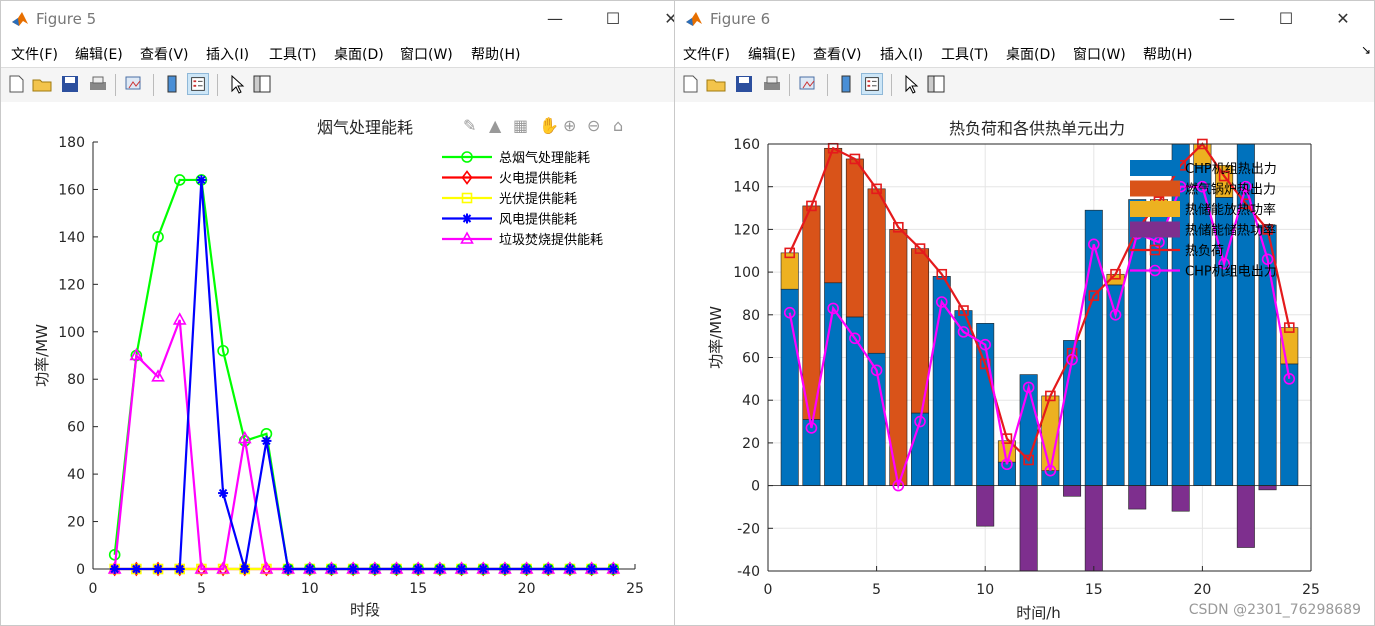 The image size is (1375, 626). What do you see at coordinates (1366, 50) in the screenshot?
I see `dock-arrow-icon: ↘` at bounding box center [1366, 50].